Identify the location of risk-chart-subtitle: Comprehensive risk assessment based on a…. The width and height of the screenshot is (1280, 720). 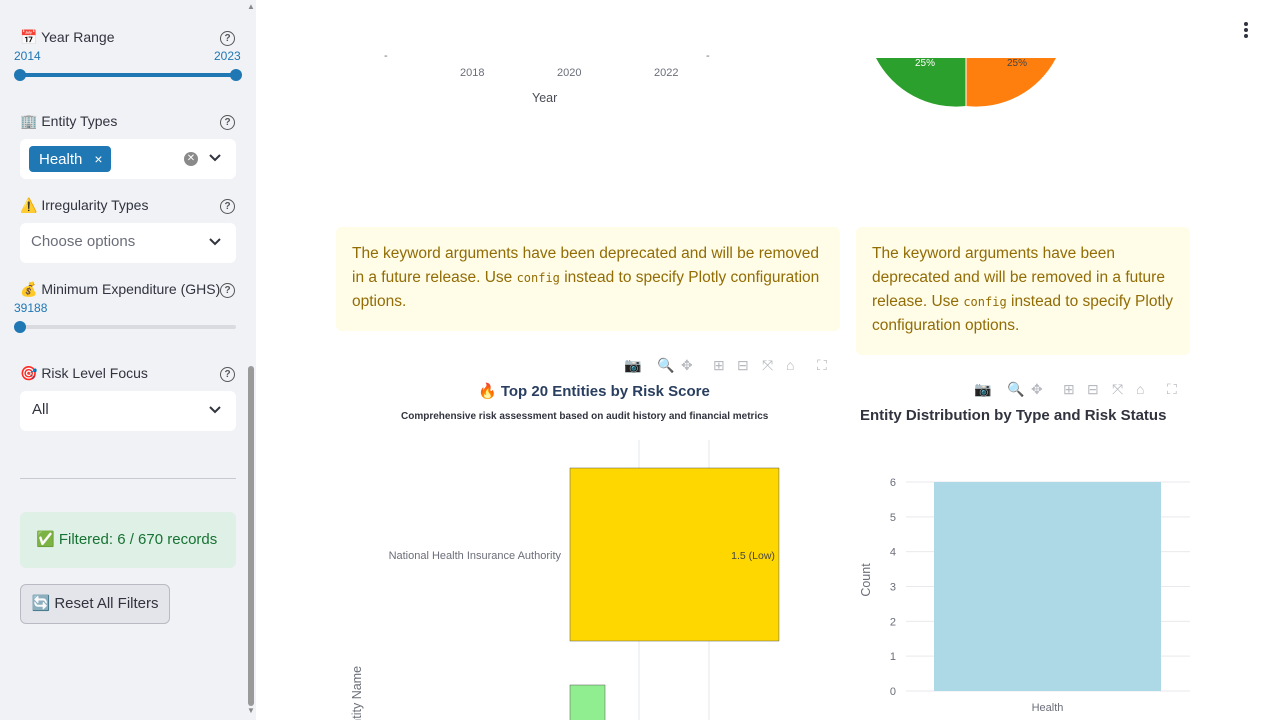
(585, 416).